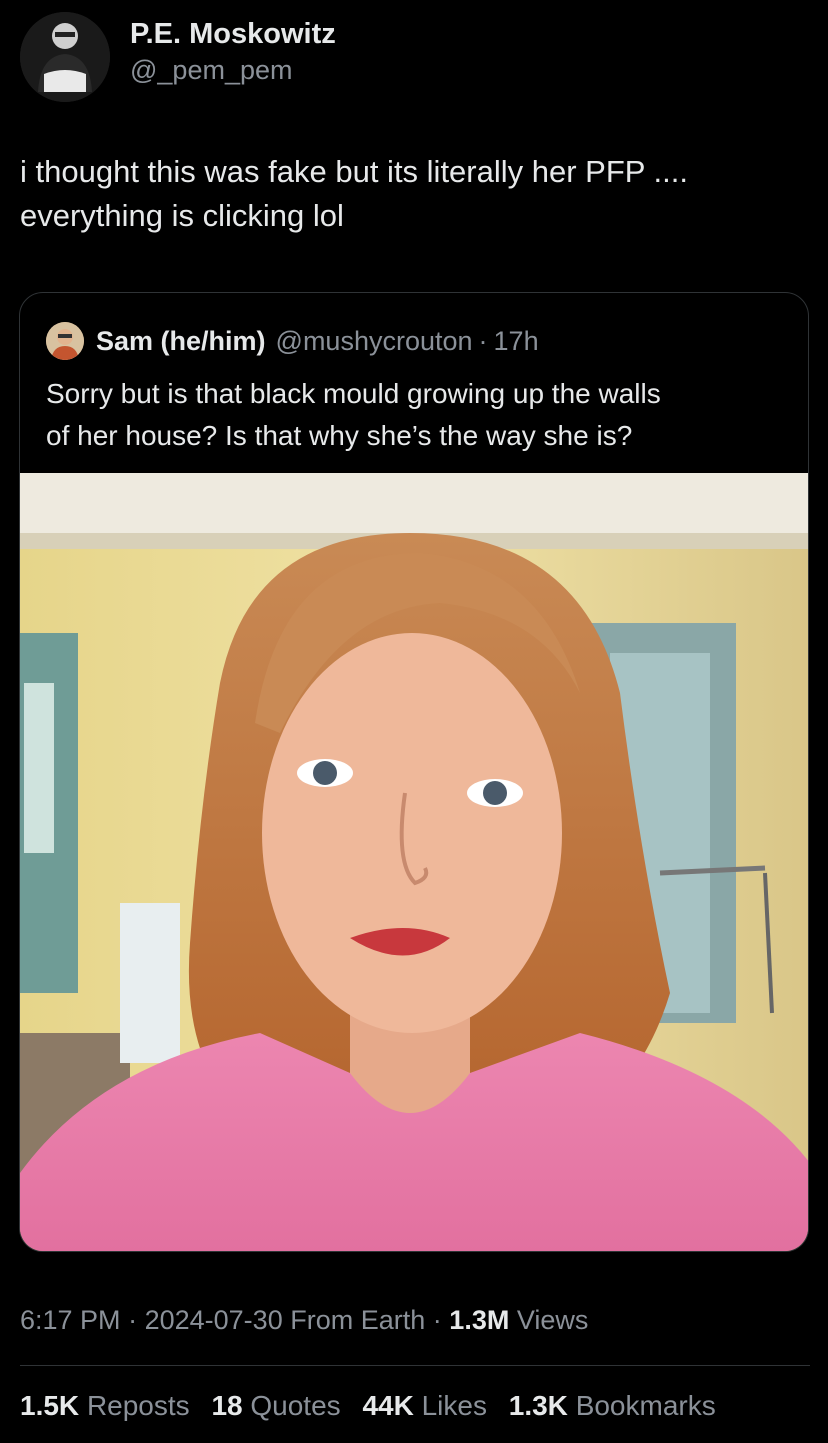  Describe the element at coordinates (388, 1405) in the screenshot. I see `likes-count: 44K` at that location.